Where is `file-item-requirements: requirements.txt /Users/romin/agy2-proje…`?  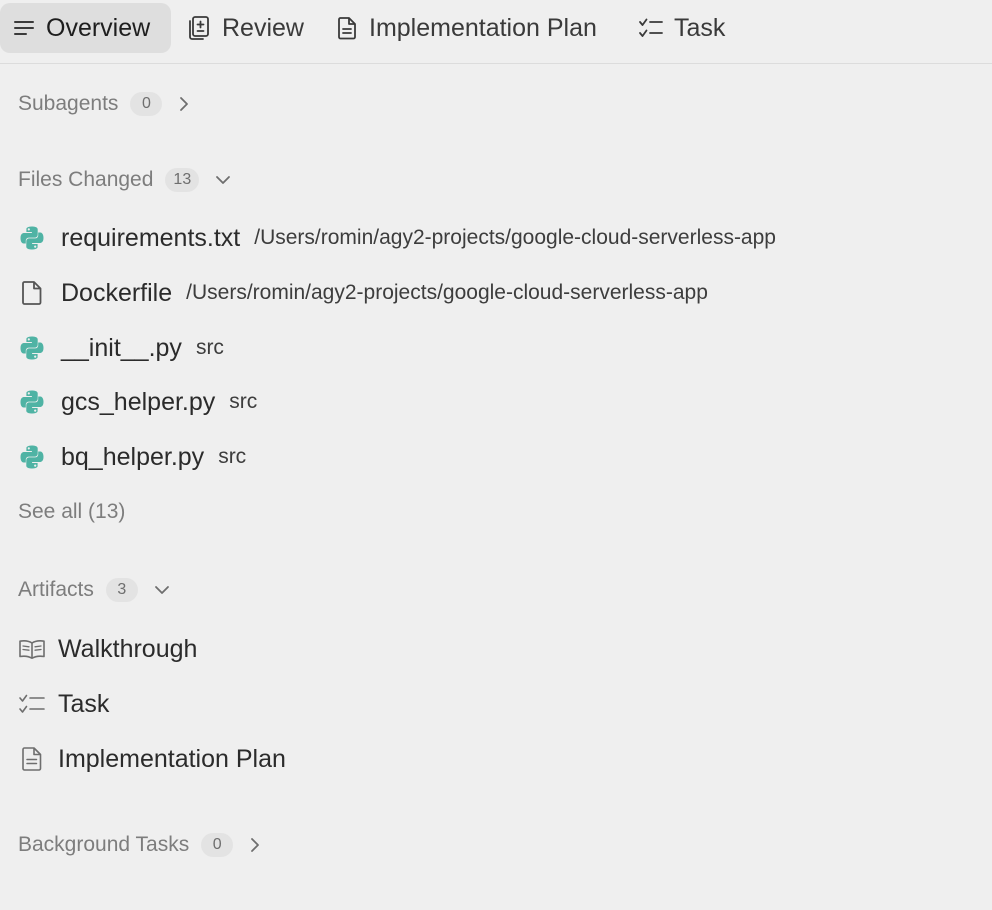
file-item-requirements: requirements.txt /Users/romin/agy2-proje… is located at coordinates (397, 238).